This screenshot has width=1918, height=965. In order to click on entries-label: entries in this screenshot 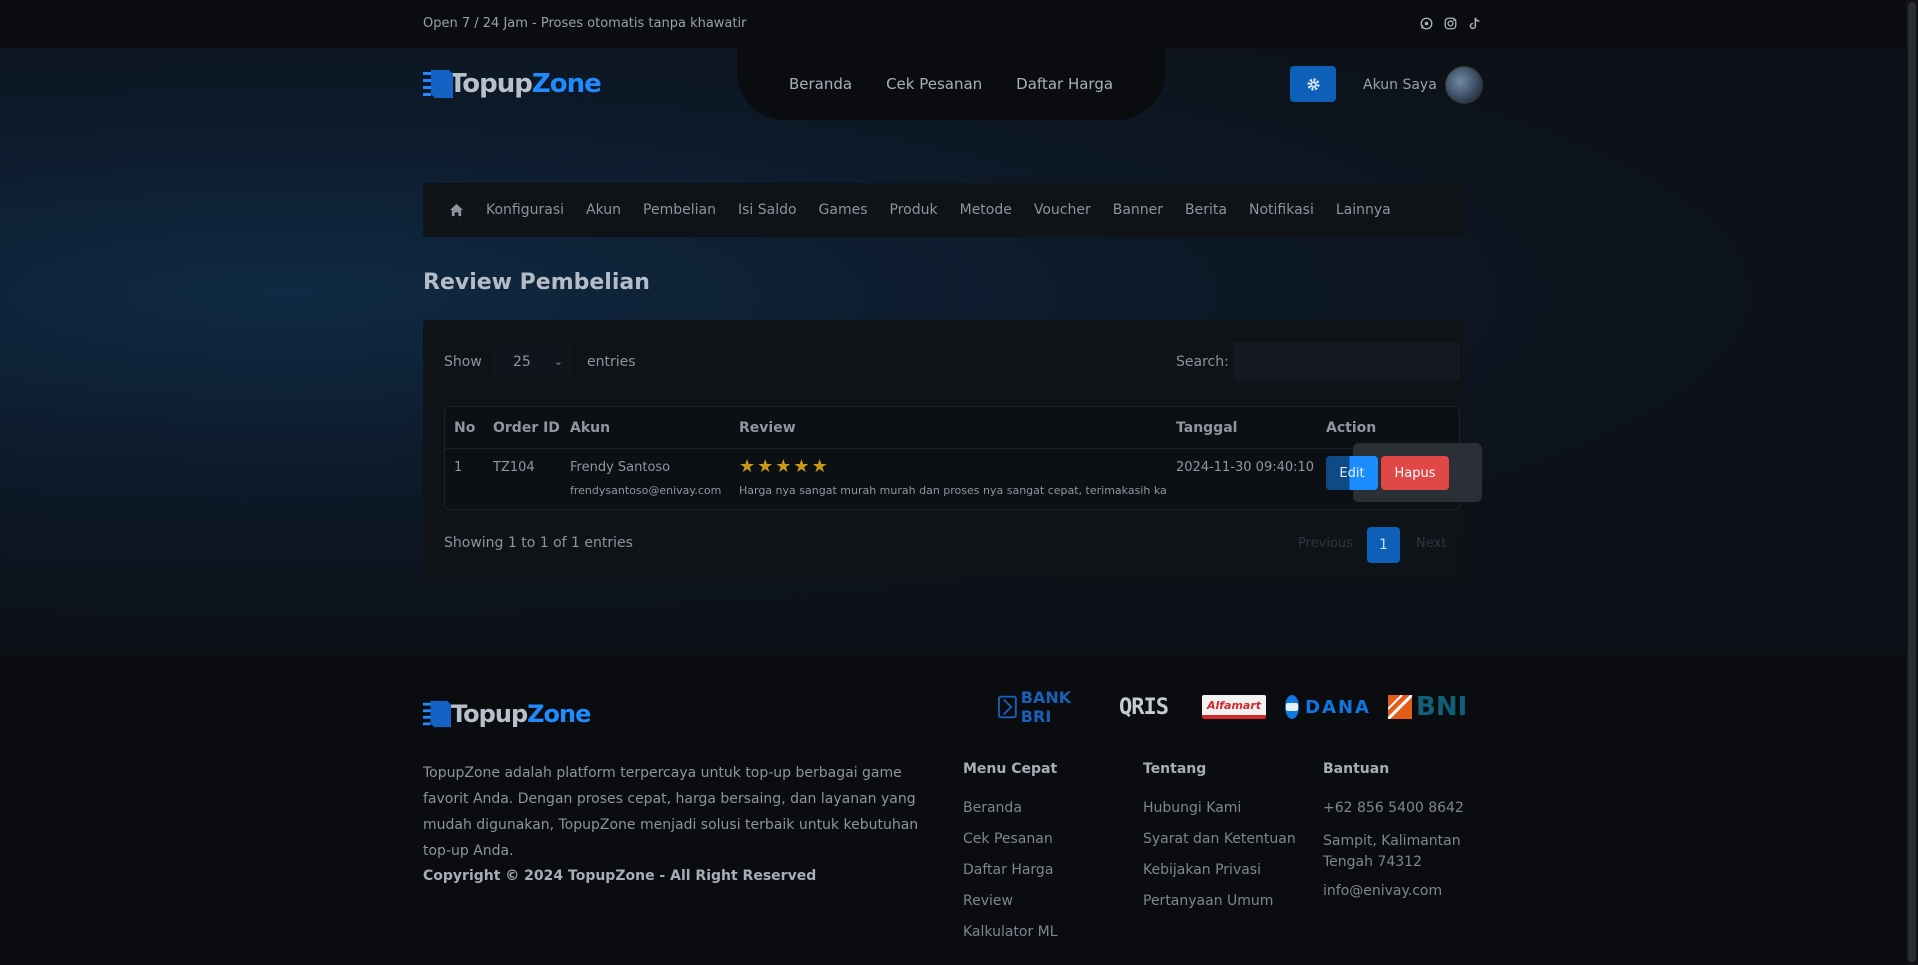, I will do `click(611, 362)`.